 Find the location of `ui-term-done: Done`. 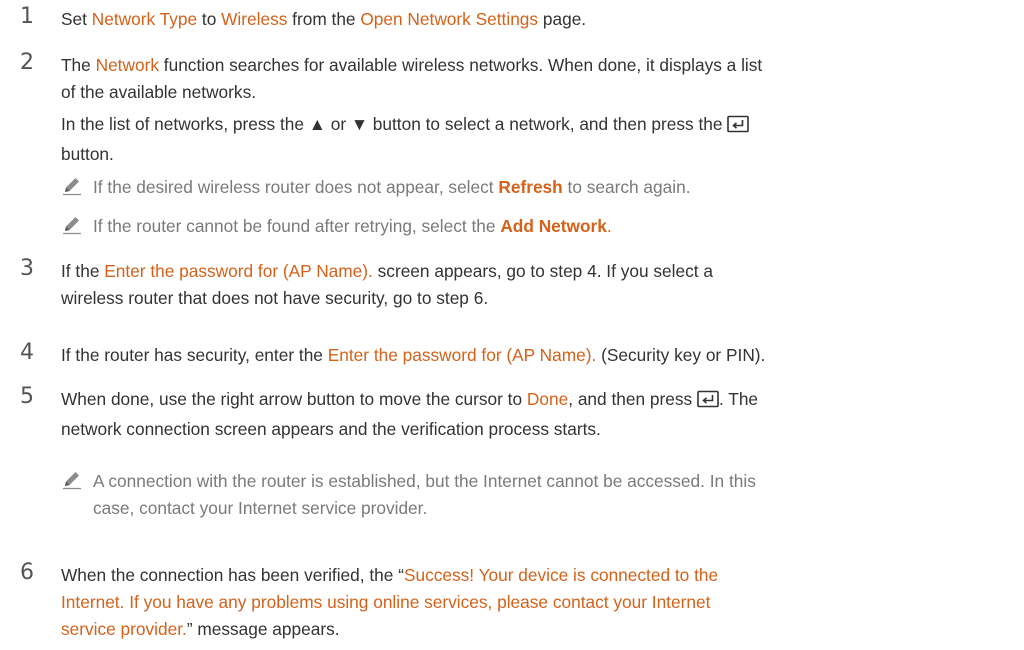

ui-term-done: Done is located at coordinates (547, 399).